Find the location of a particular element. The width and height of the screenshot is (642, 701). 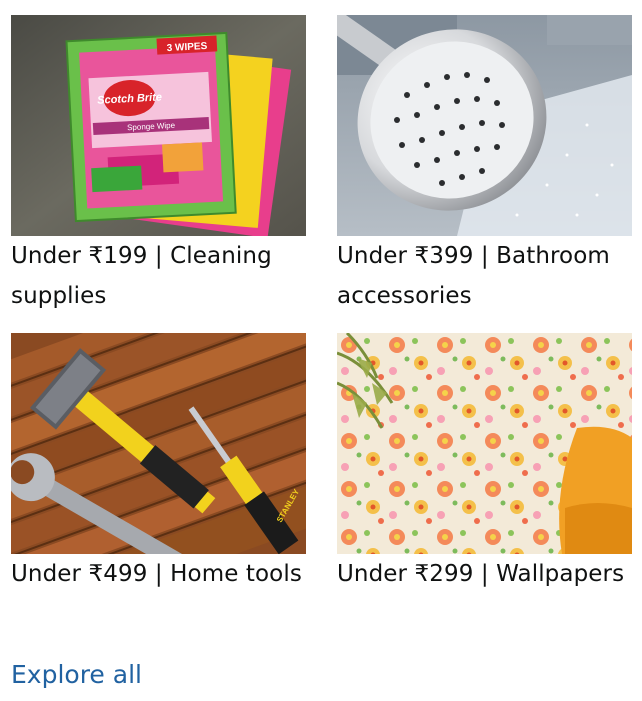

wallpapers-image is located at coordinates (484, 443).